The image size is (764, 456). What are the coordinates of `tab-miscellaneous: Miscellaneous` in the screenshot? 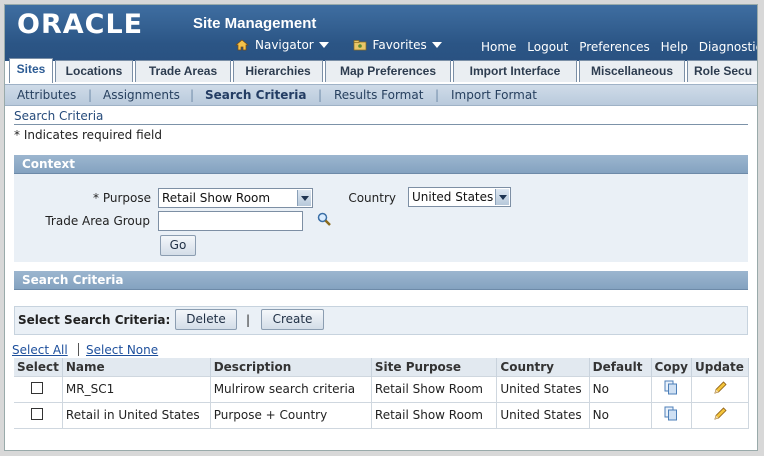 It's located at (632, 71).